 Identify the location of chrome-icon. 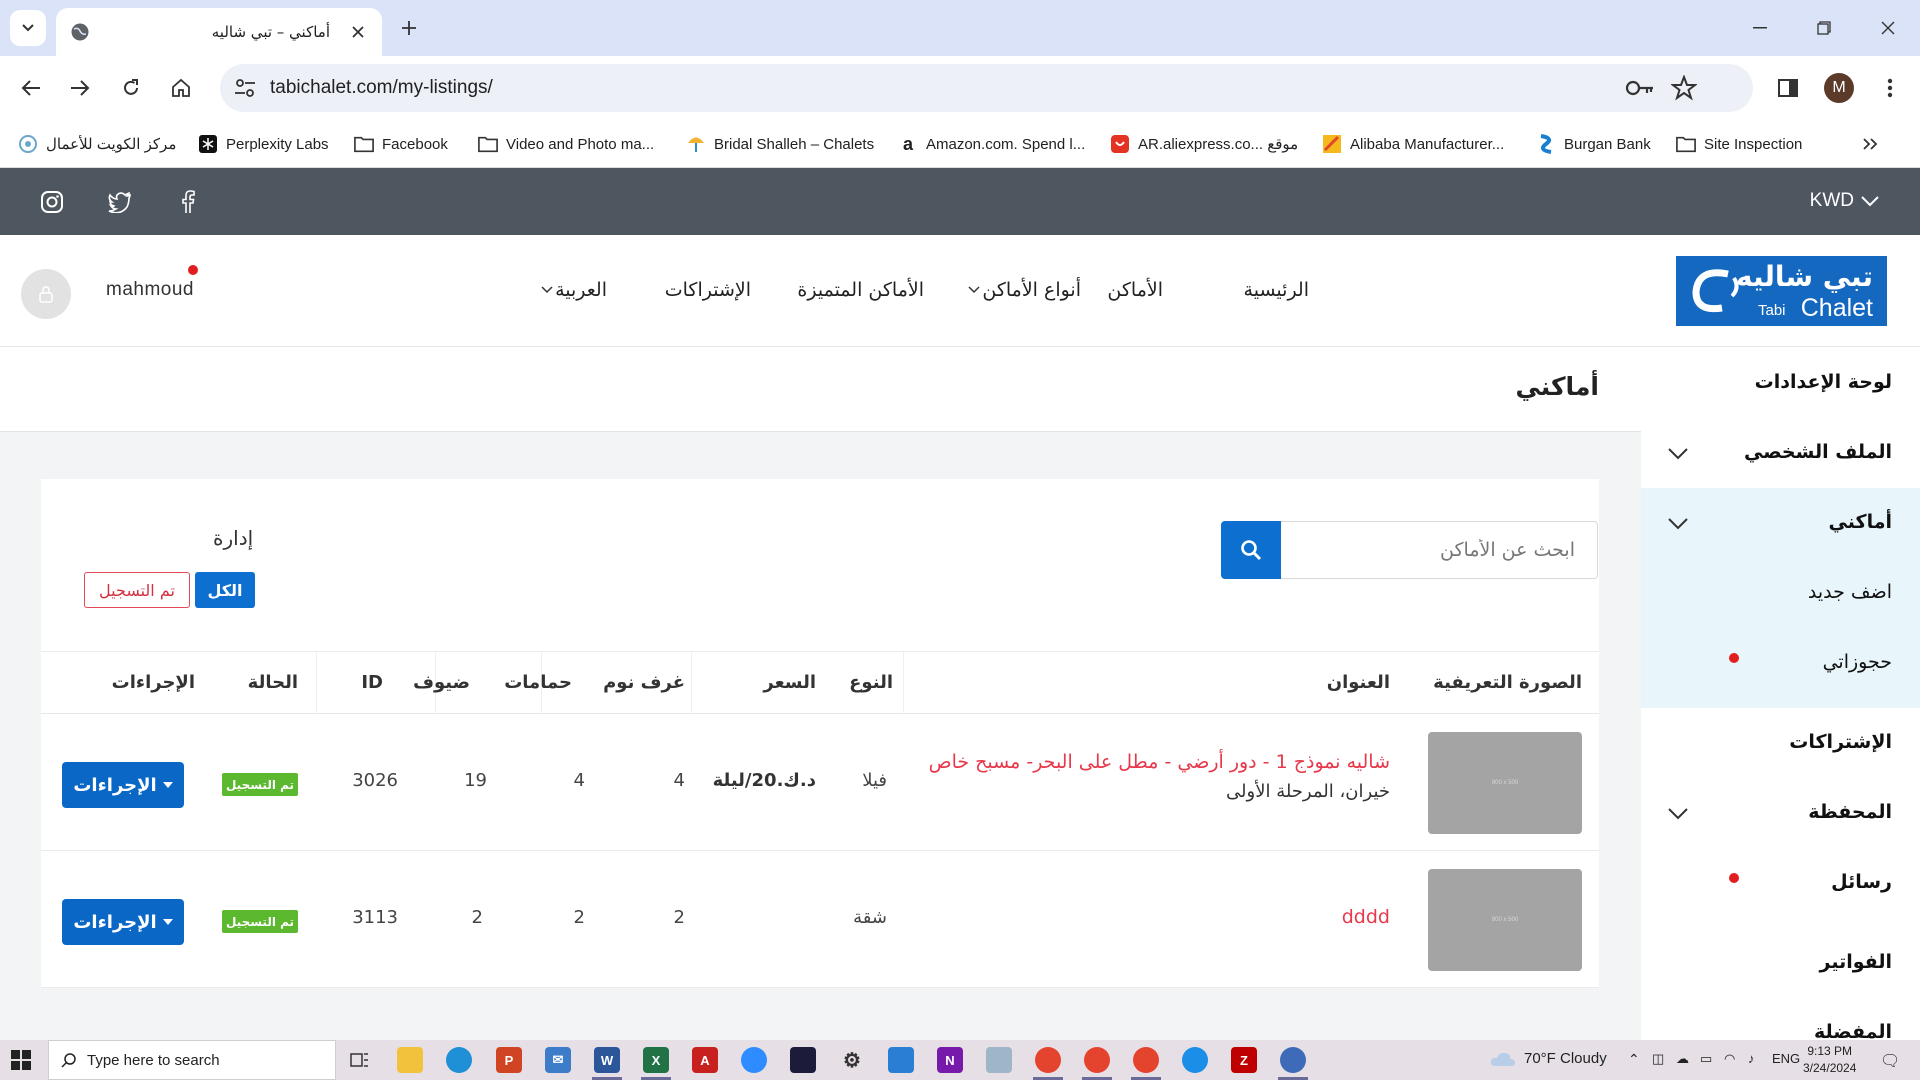
(1048, 1060).